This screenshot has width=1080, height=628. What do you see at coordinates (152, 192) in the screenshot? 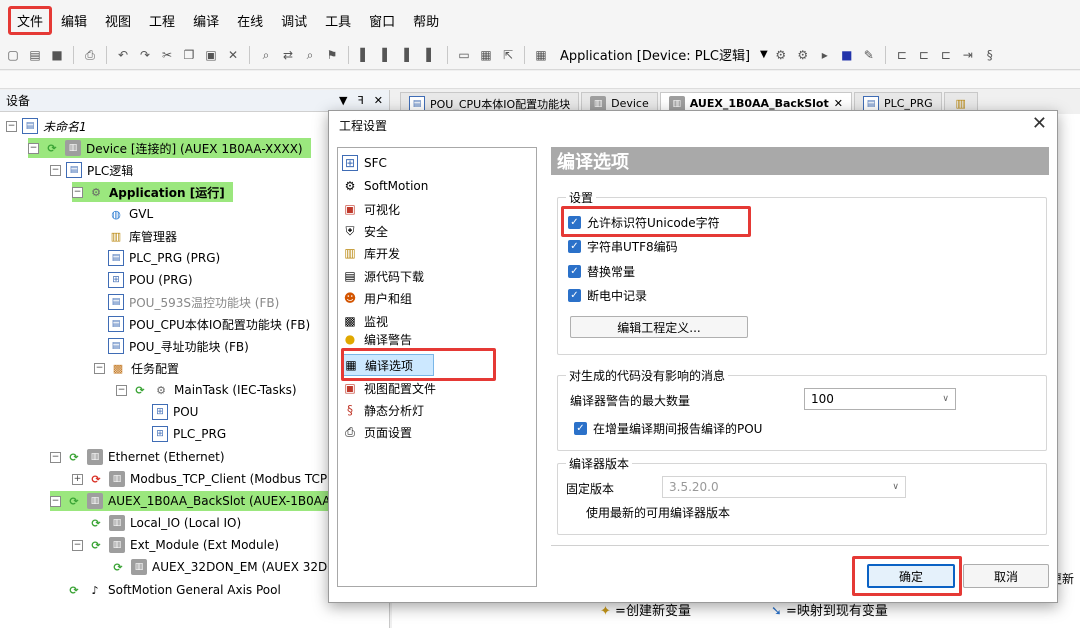
I see `tree-item-application: − ⚙ Application [运行]` at bounding box center [152, 192].